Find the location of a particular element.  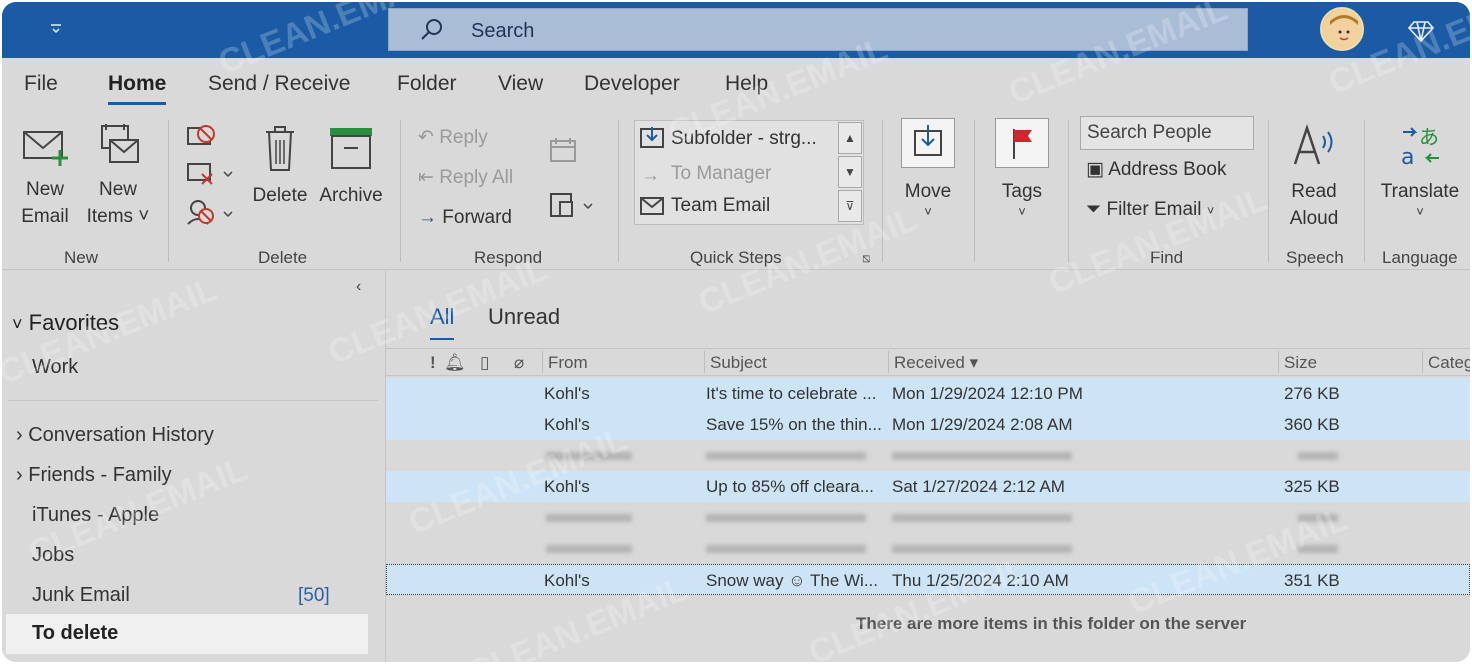

new-email-label-line2: Email is located at coordinates (45, 216).